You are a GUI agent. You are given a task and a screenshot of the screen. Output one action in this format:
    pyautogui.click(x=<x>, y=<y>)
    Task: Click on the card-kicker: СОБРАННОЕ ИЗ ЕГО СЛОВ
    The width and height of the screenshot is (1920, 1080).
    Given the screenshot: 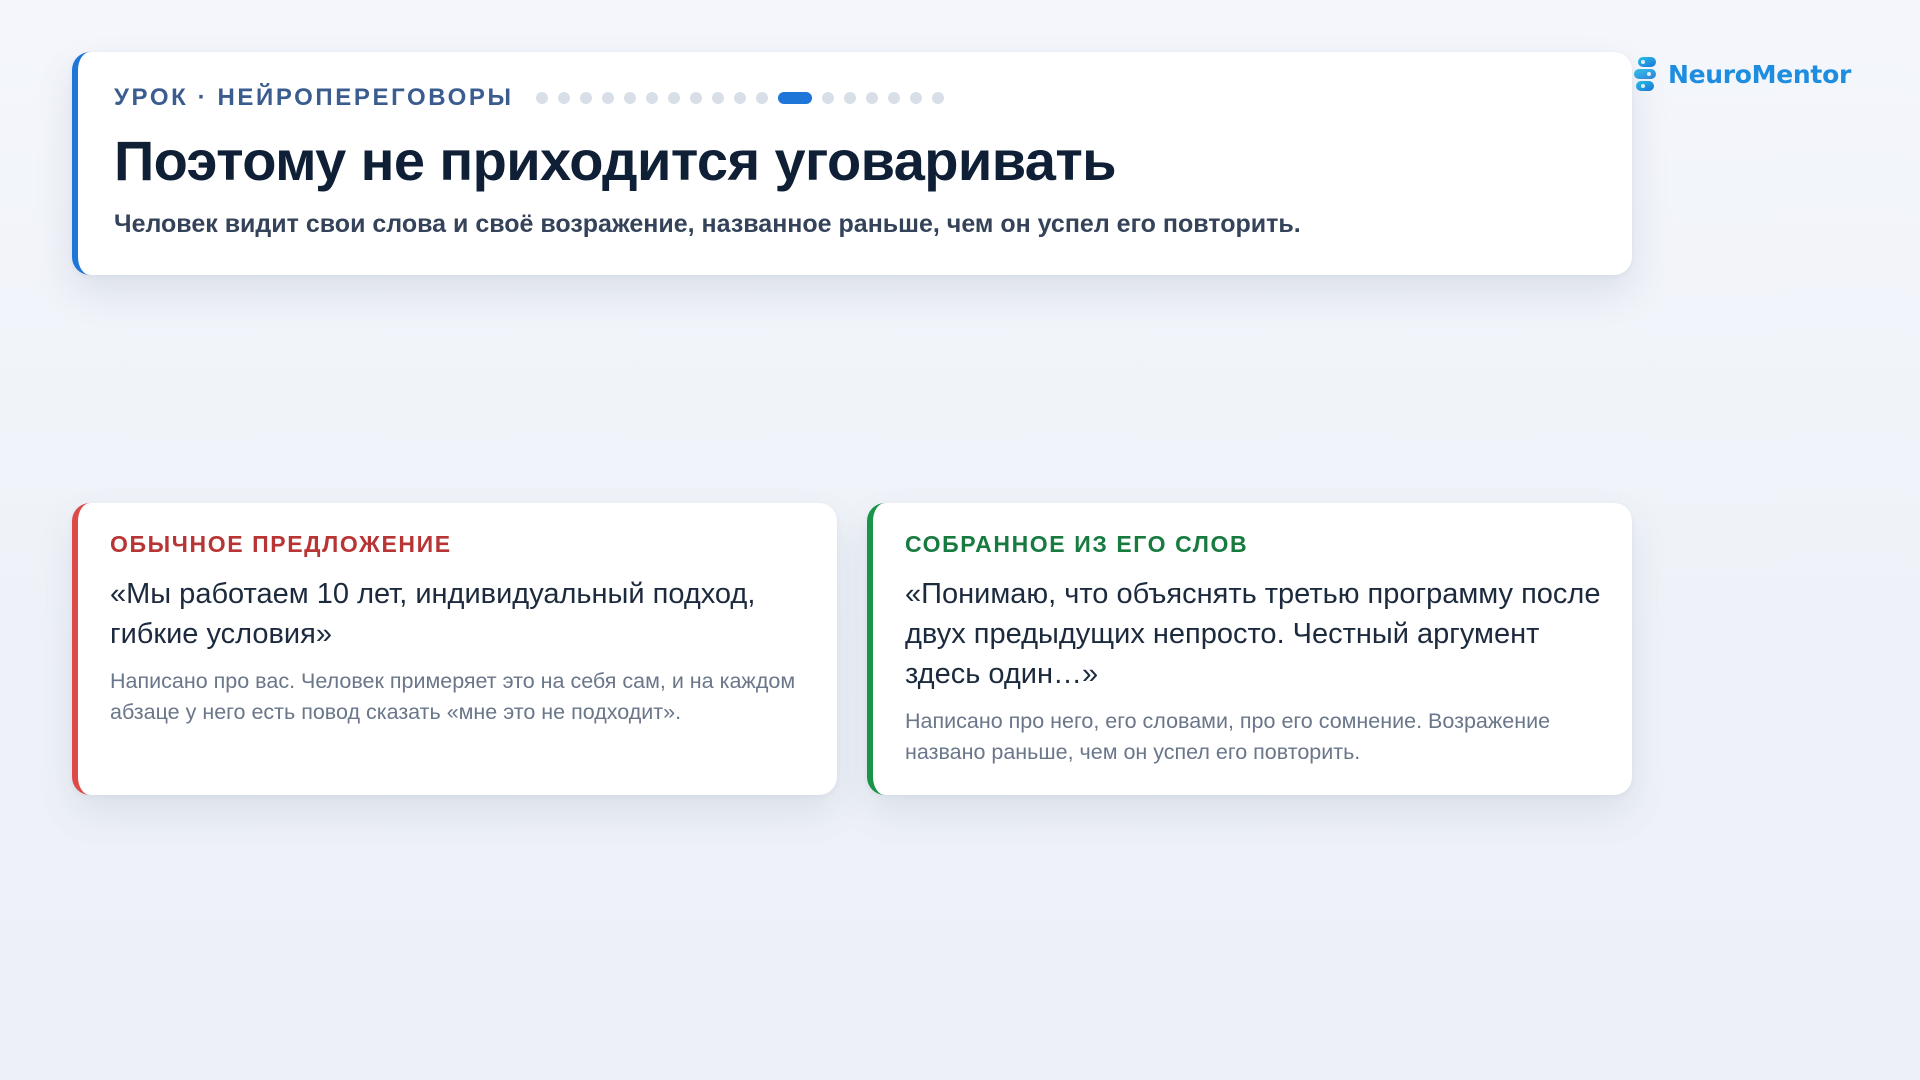 What is the action you would take?
    pyautogui.click(x=1077, y=544)
    